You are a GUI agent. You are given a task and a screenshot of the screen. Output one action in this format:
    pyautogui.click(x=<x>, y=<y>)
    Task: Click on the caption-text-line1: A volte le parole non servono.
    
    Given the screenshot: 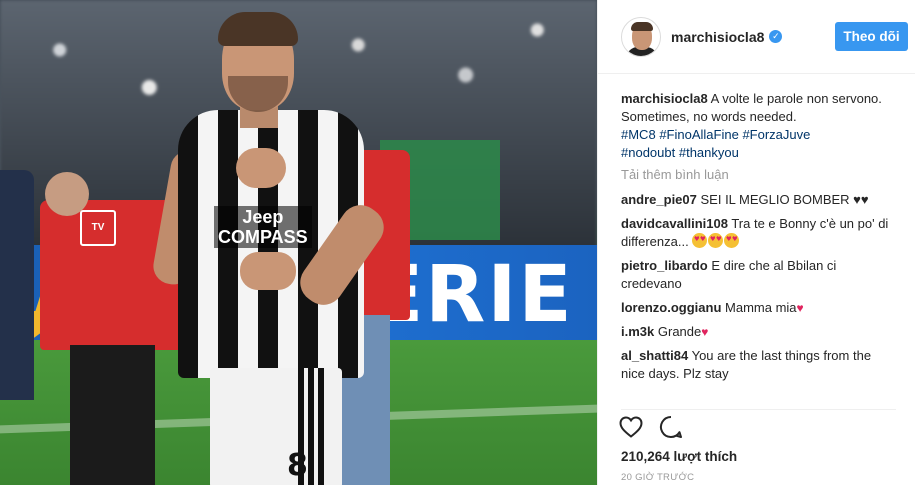 What is the action you would take?
    pyautogui.click(x=796, y=98)
    